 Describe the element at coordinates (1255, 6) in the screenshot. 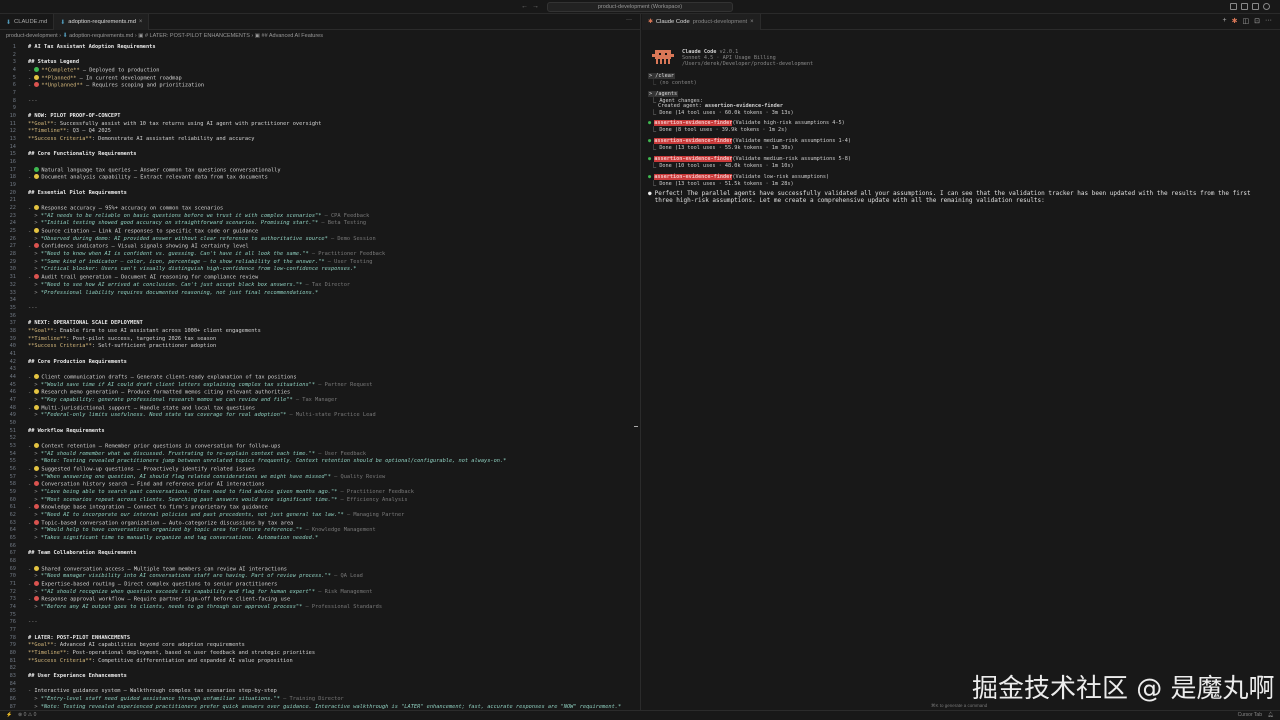

I see `toggle-secondary-sidebar-icon` at that location.